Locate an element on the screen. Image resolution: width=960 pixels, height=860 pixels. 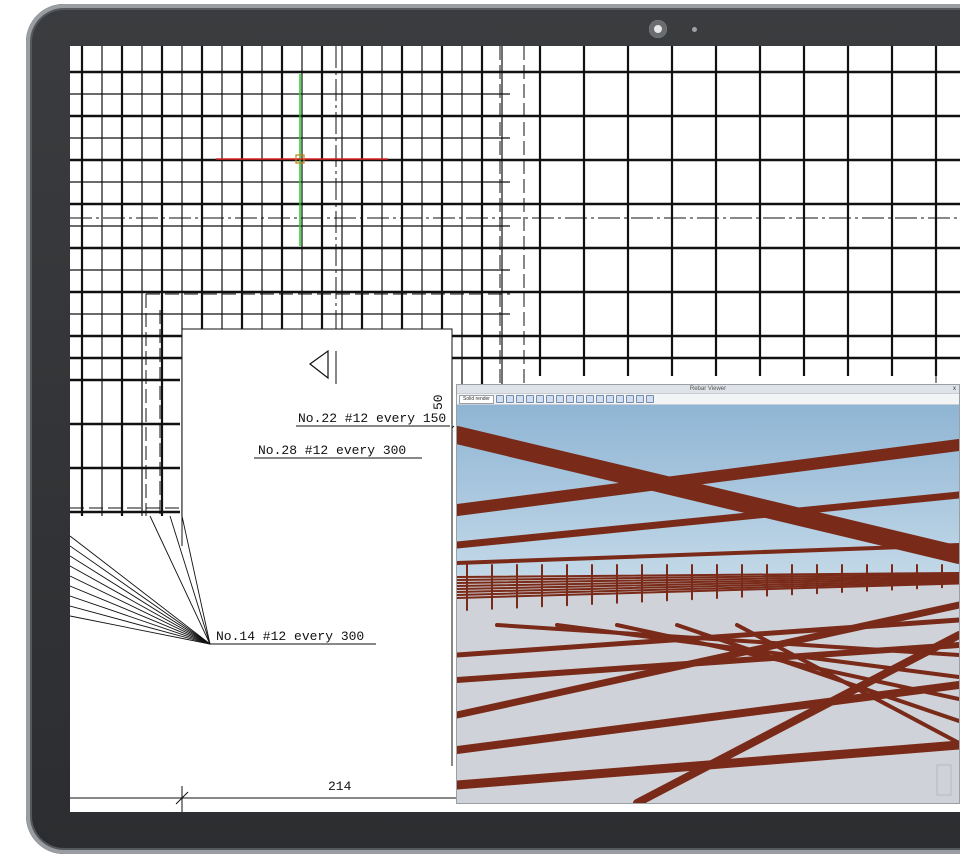
print-icon is located at coordinates (639, 399).